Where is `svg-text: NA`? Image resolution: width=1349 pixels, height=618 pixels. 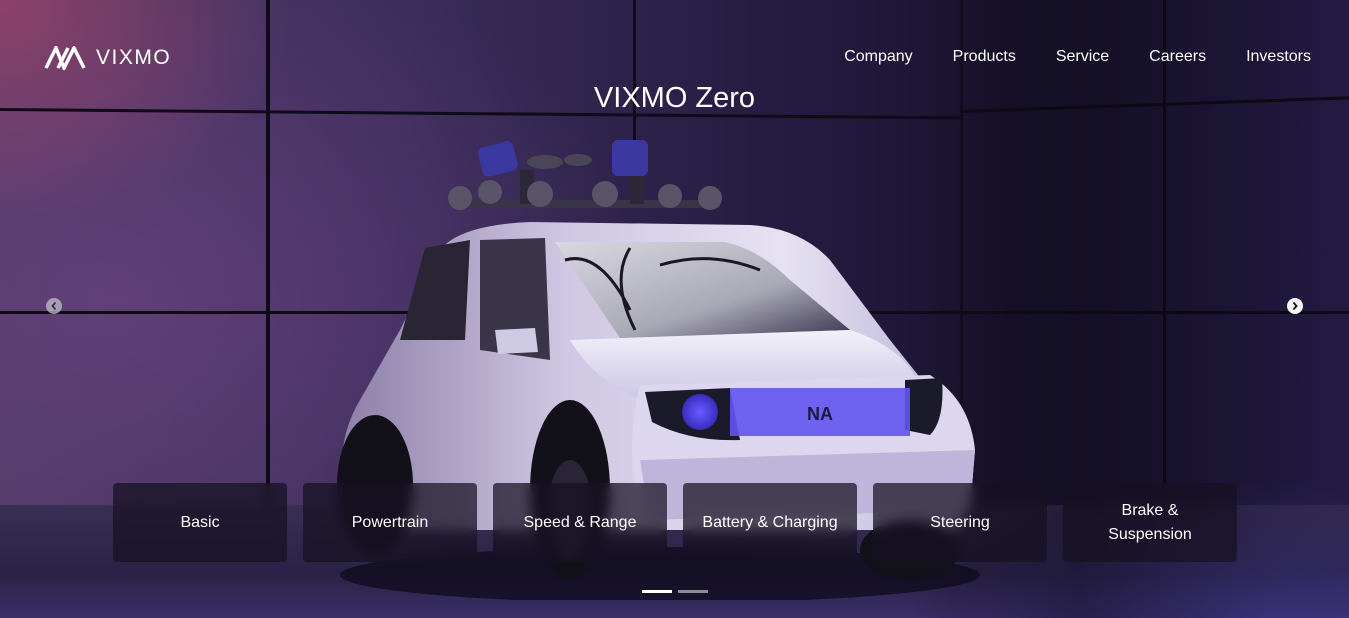
svg-text: NA is located at coordinates (820, 414).